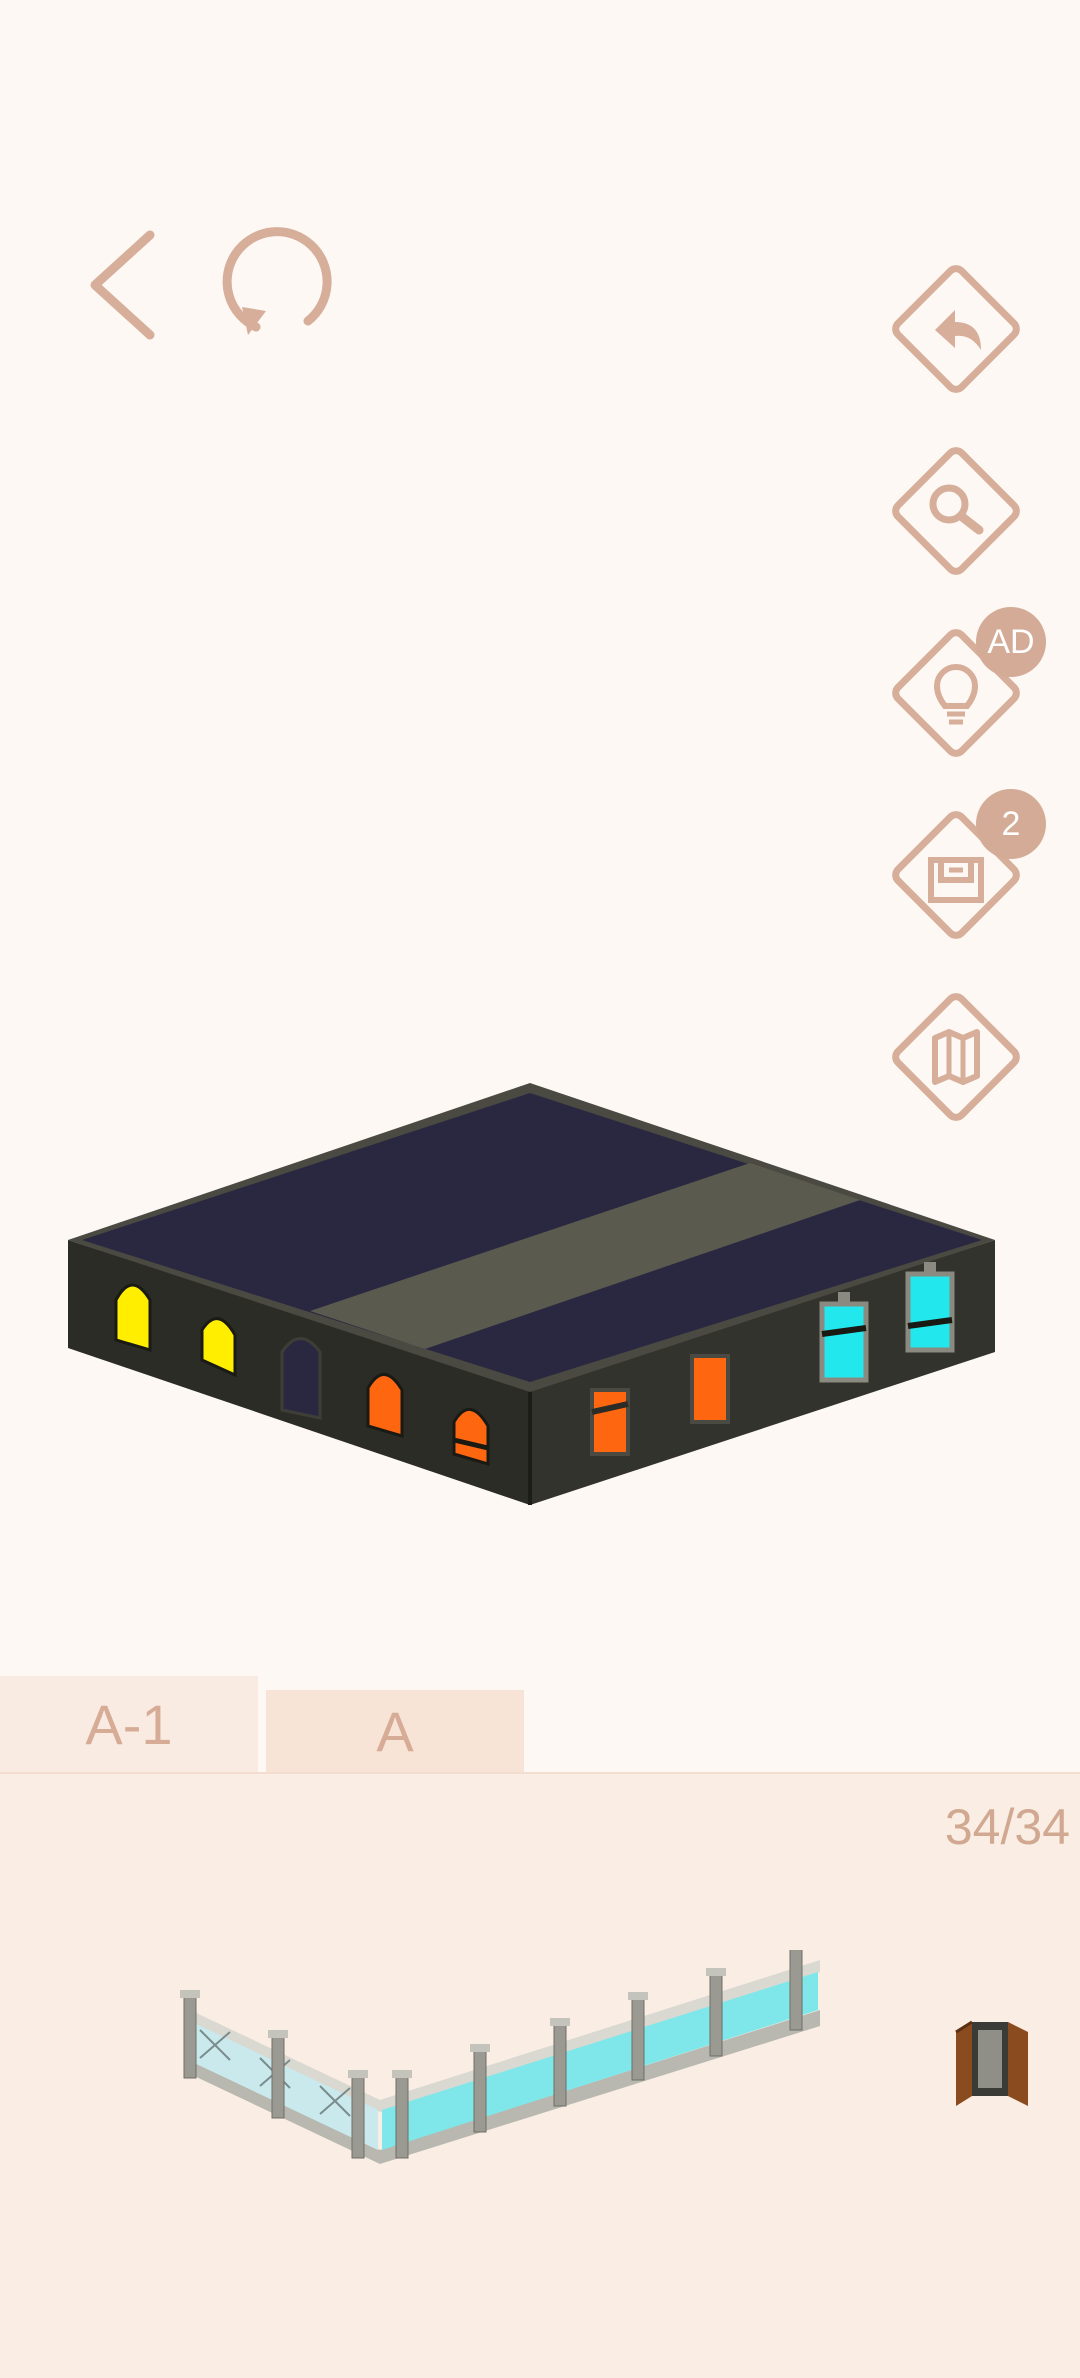  Describe the element at coordinates (1007, 1827) in the screenshot. I see `piece-counter: 34/34` at that location.